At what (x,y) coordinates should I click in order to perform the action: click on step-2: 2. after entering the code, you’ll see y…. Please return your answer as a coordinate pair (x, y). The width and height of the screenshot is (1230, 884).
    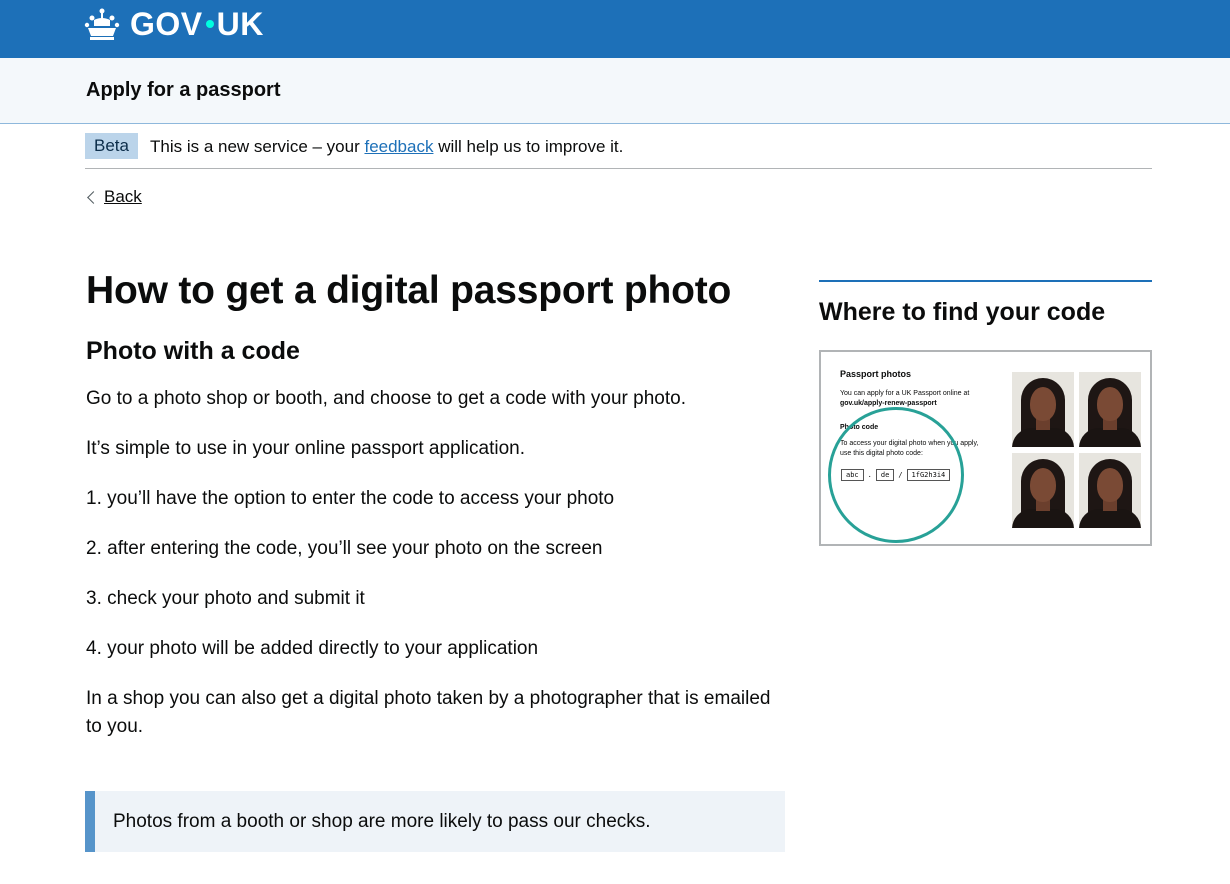
    Looking at the image, I should click on (344, 548).